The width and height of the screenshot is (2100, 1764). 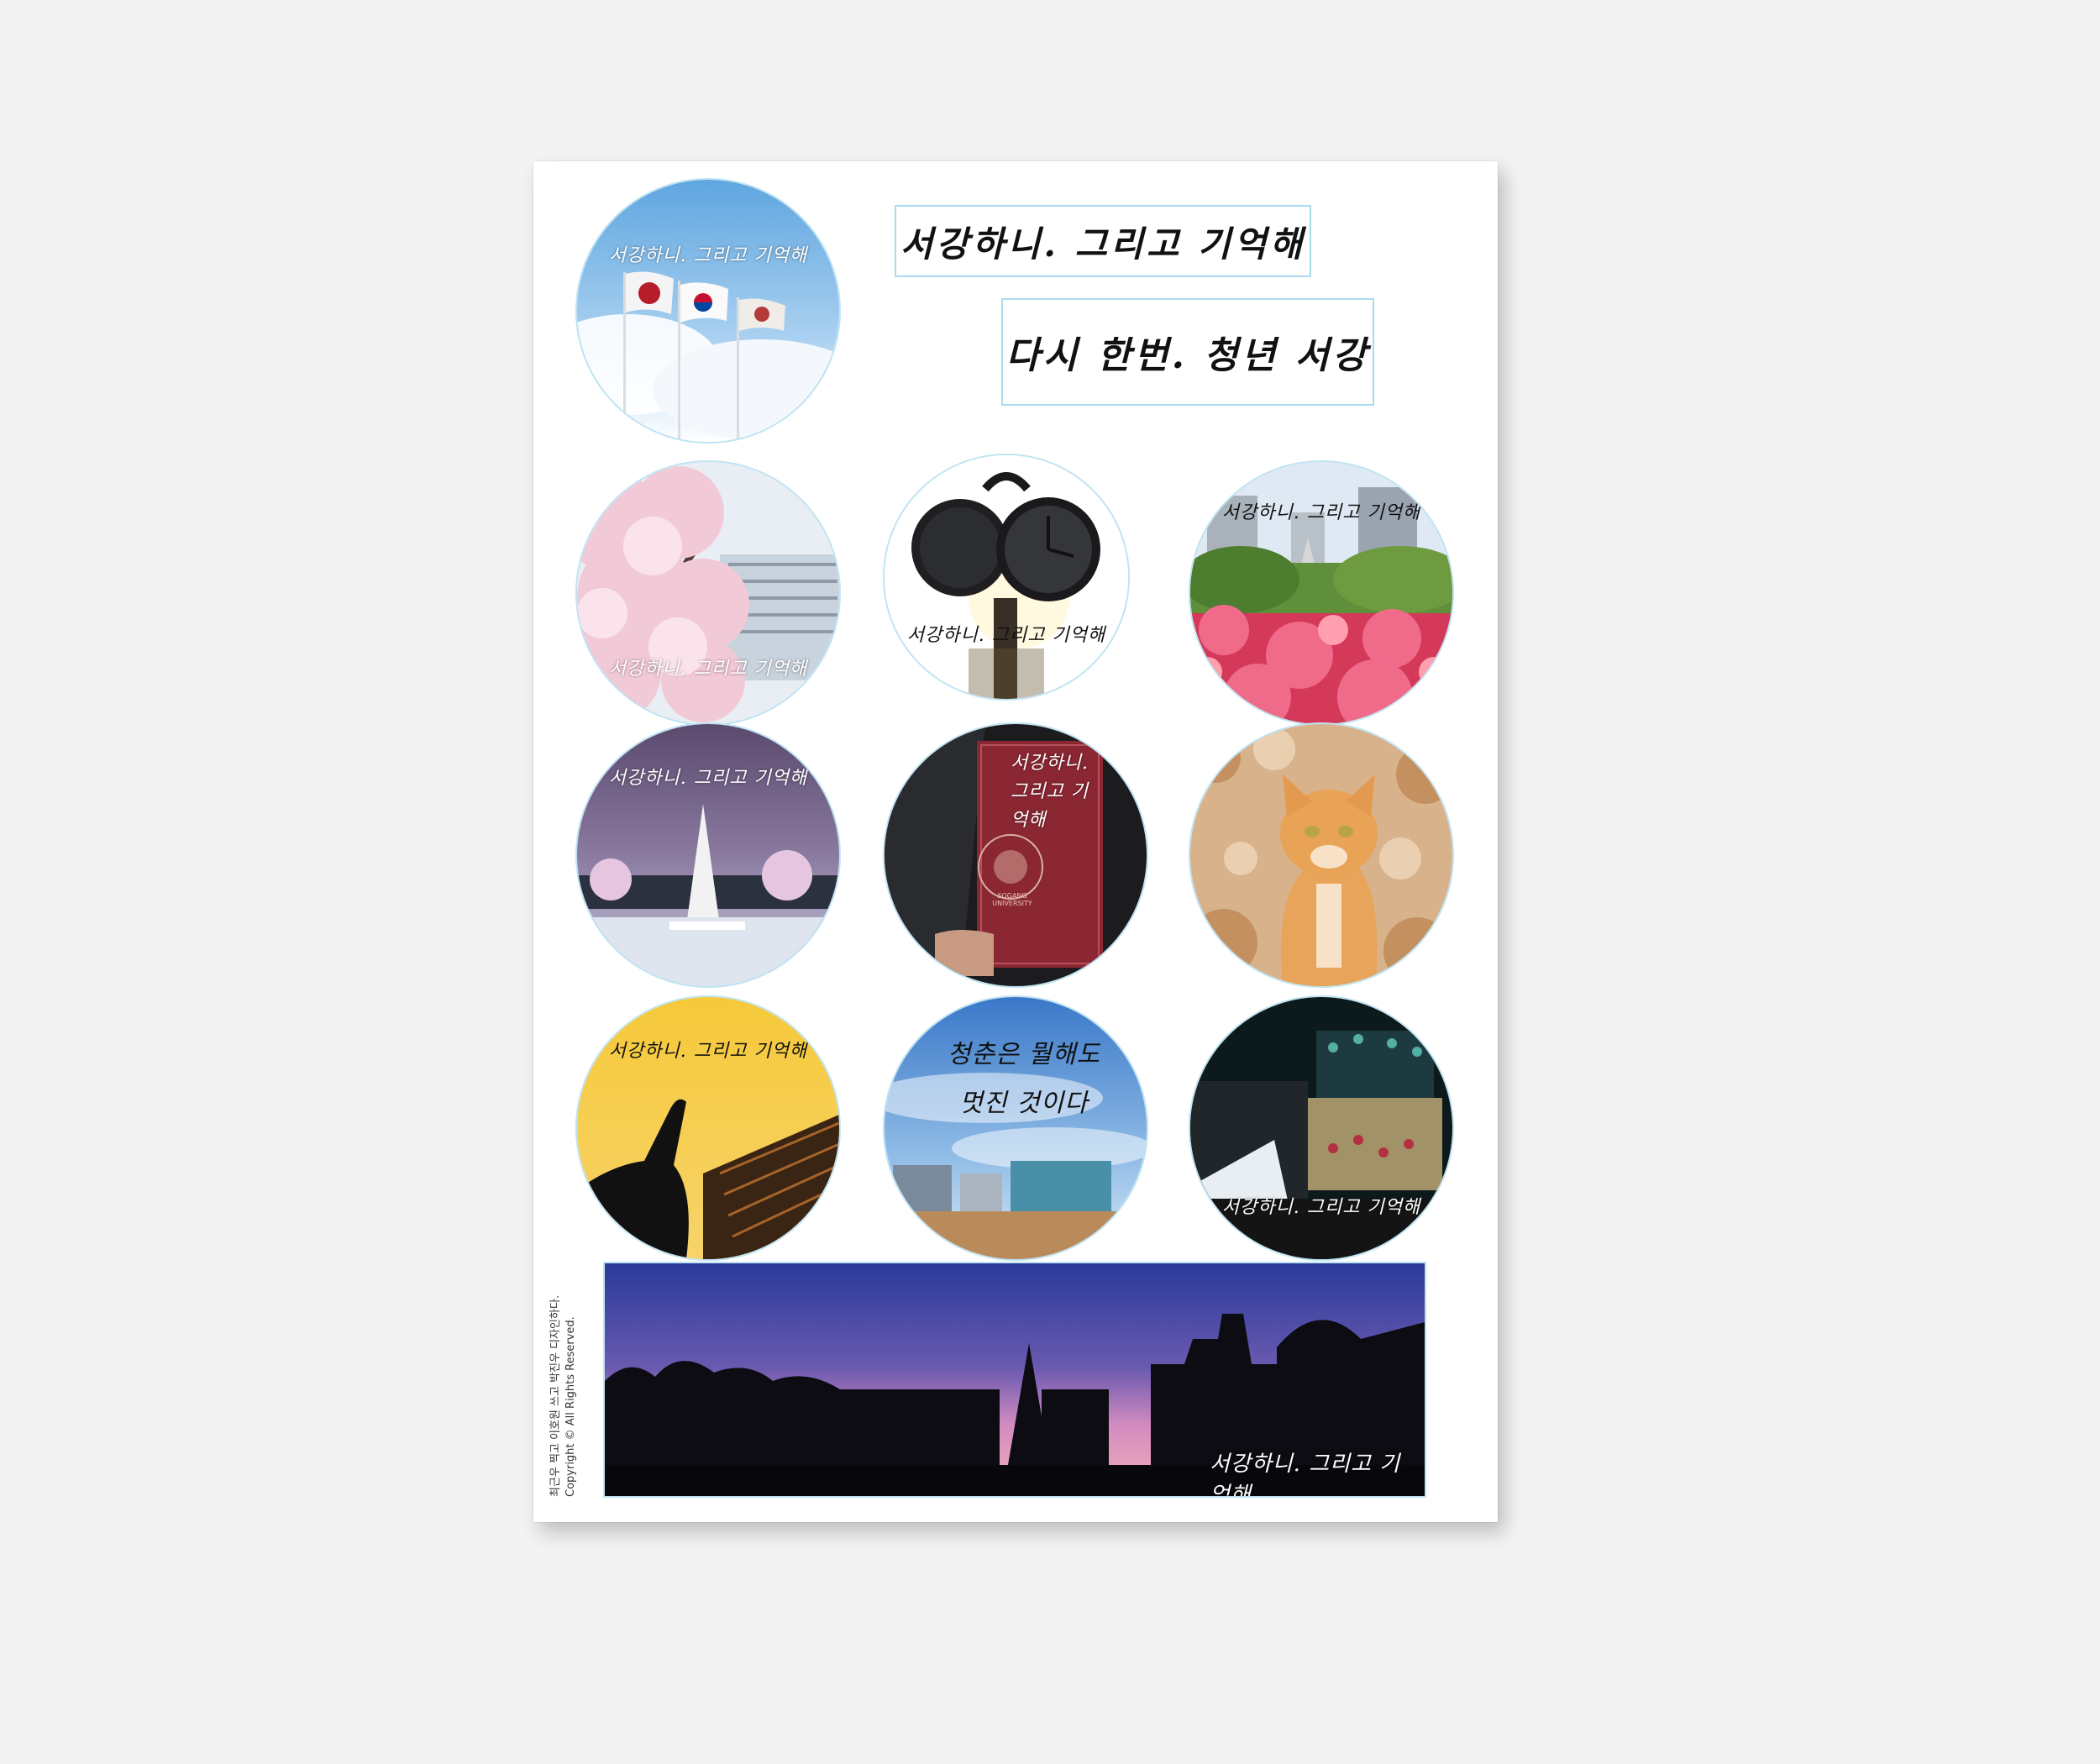 I want to click on sticker-cat, so click(x=1321, y=855).